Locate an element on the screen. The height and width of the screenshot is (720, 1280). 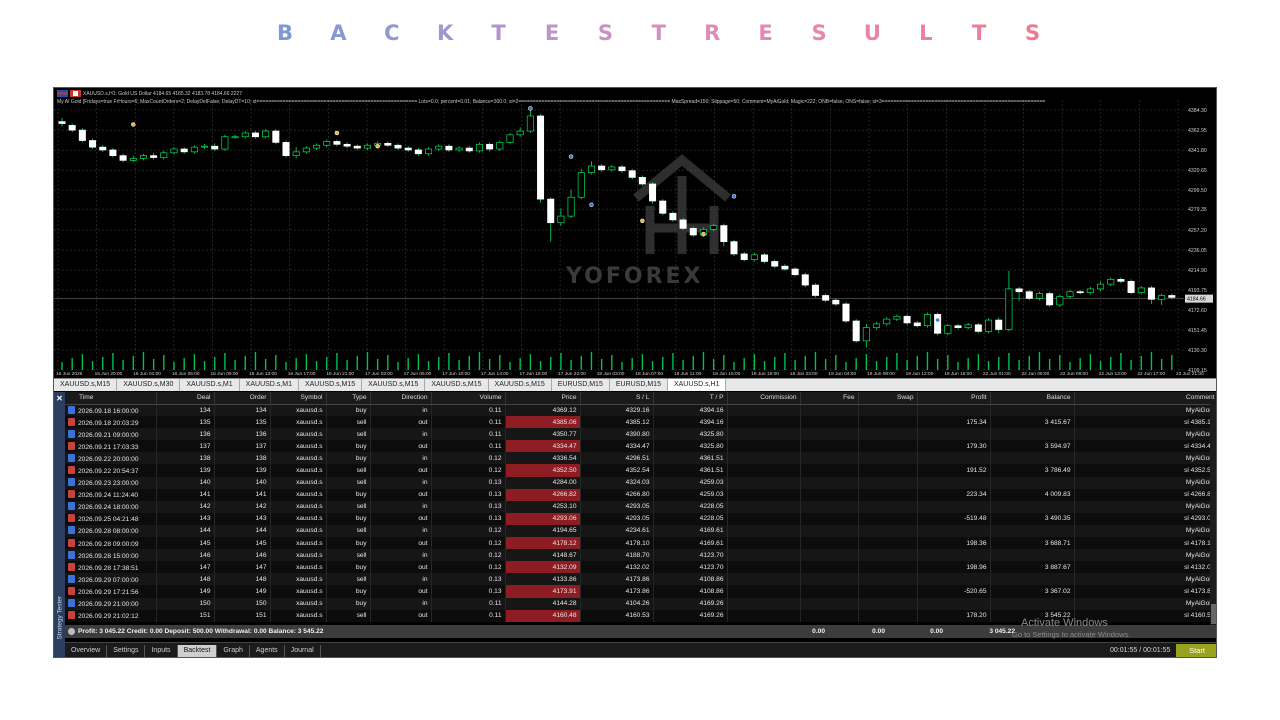
chart-tab: XAUUSD.s,H1 is located at coordinates (697, 385).